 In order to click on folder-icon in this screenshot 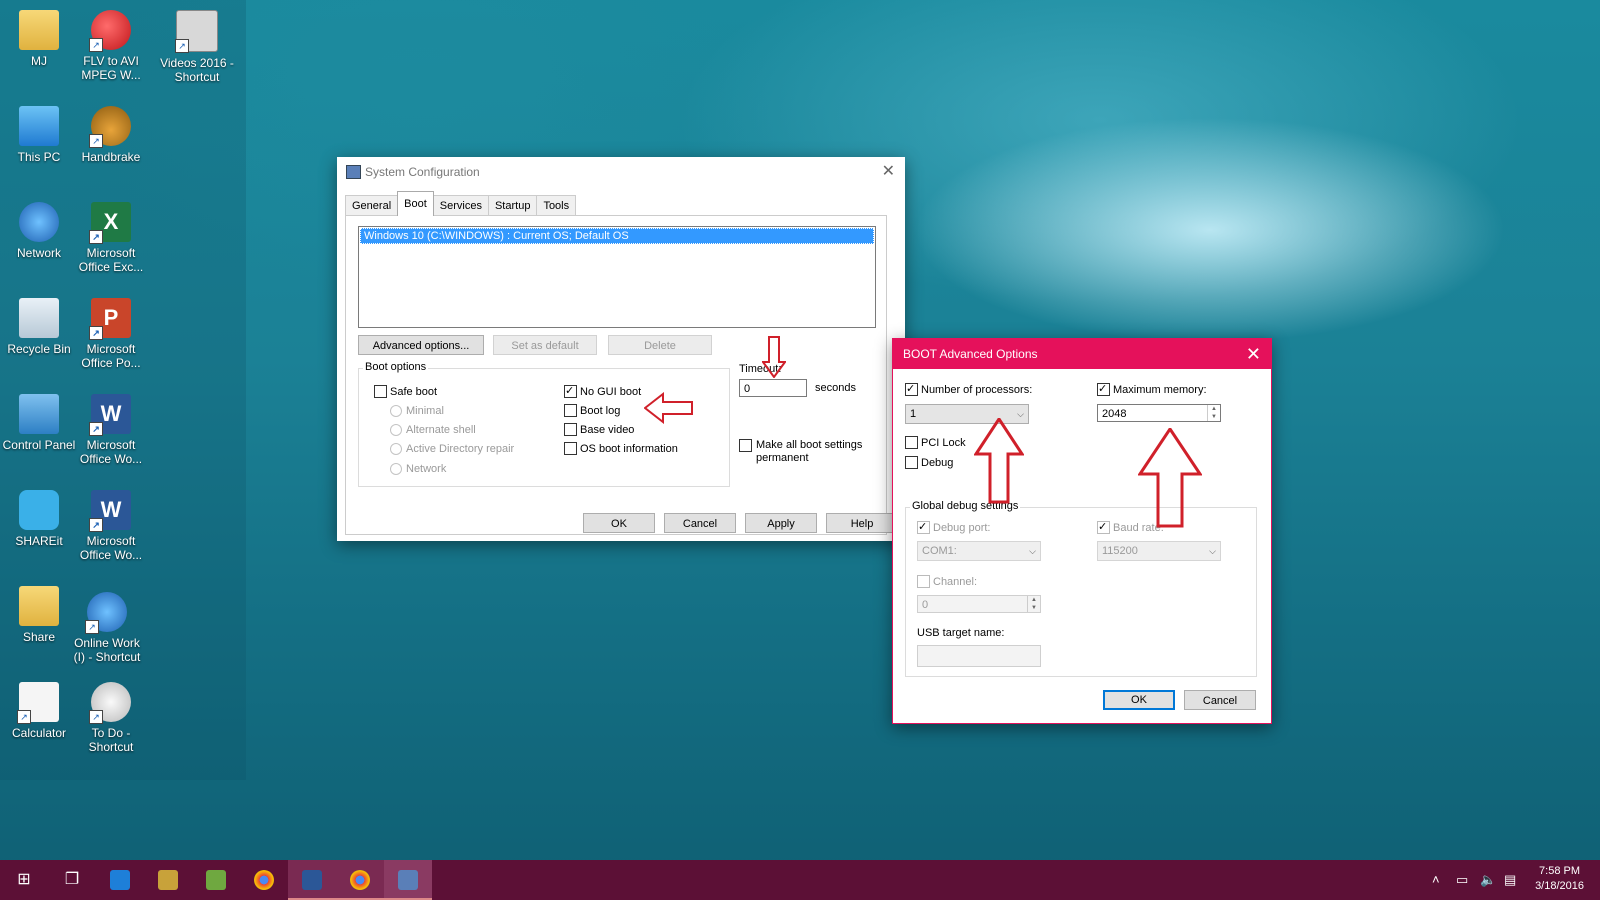, I will do `click(39, 606)`.